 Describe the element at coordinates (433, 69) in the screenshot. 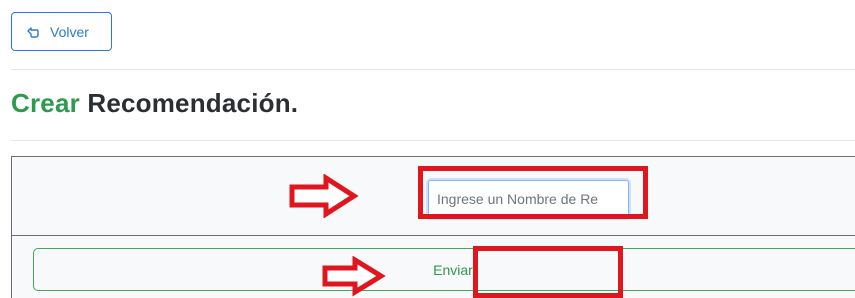

I see `top-divider` at that location.